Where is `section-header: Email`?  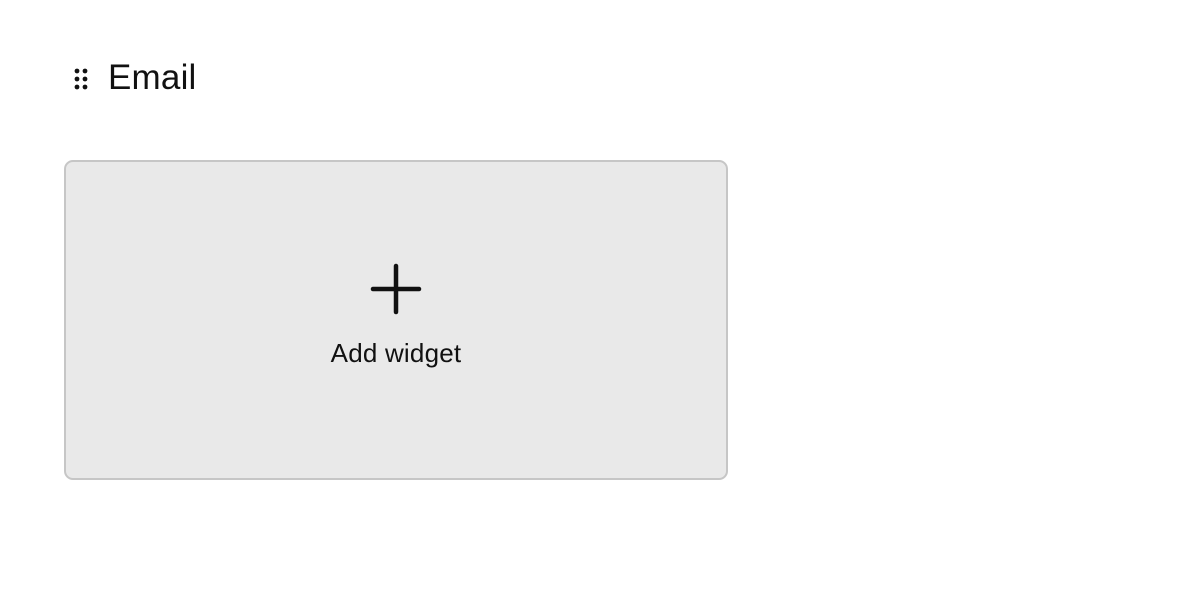 section-header: Email is located at coordinates (134, 78).